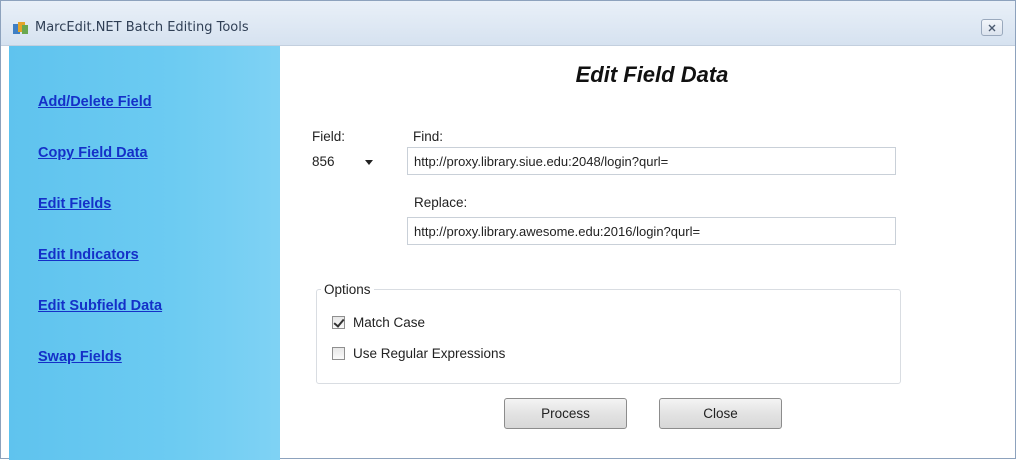 This screenshot has height=460, width=1016. I want to click on window-title: MarcEdit.NET Batch Editing Tools, so click(142, 27).